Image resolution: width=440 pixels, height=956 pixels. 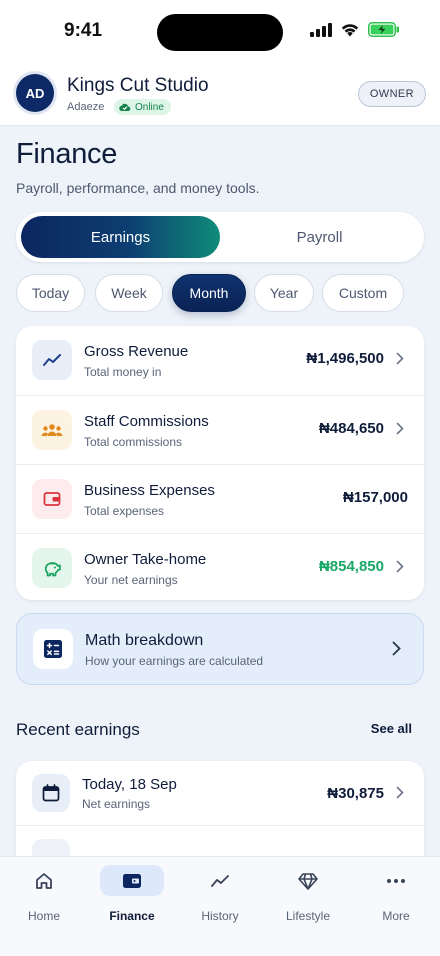 What do you see at coordinates (391, 728) in the screenshot?
I see `see-all-link: See all` at bounding box center [391, 728].